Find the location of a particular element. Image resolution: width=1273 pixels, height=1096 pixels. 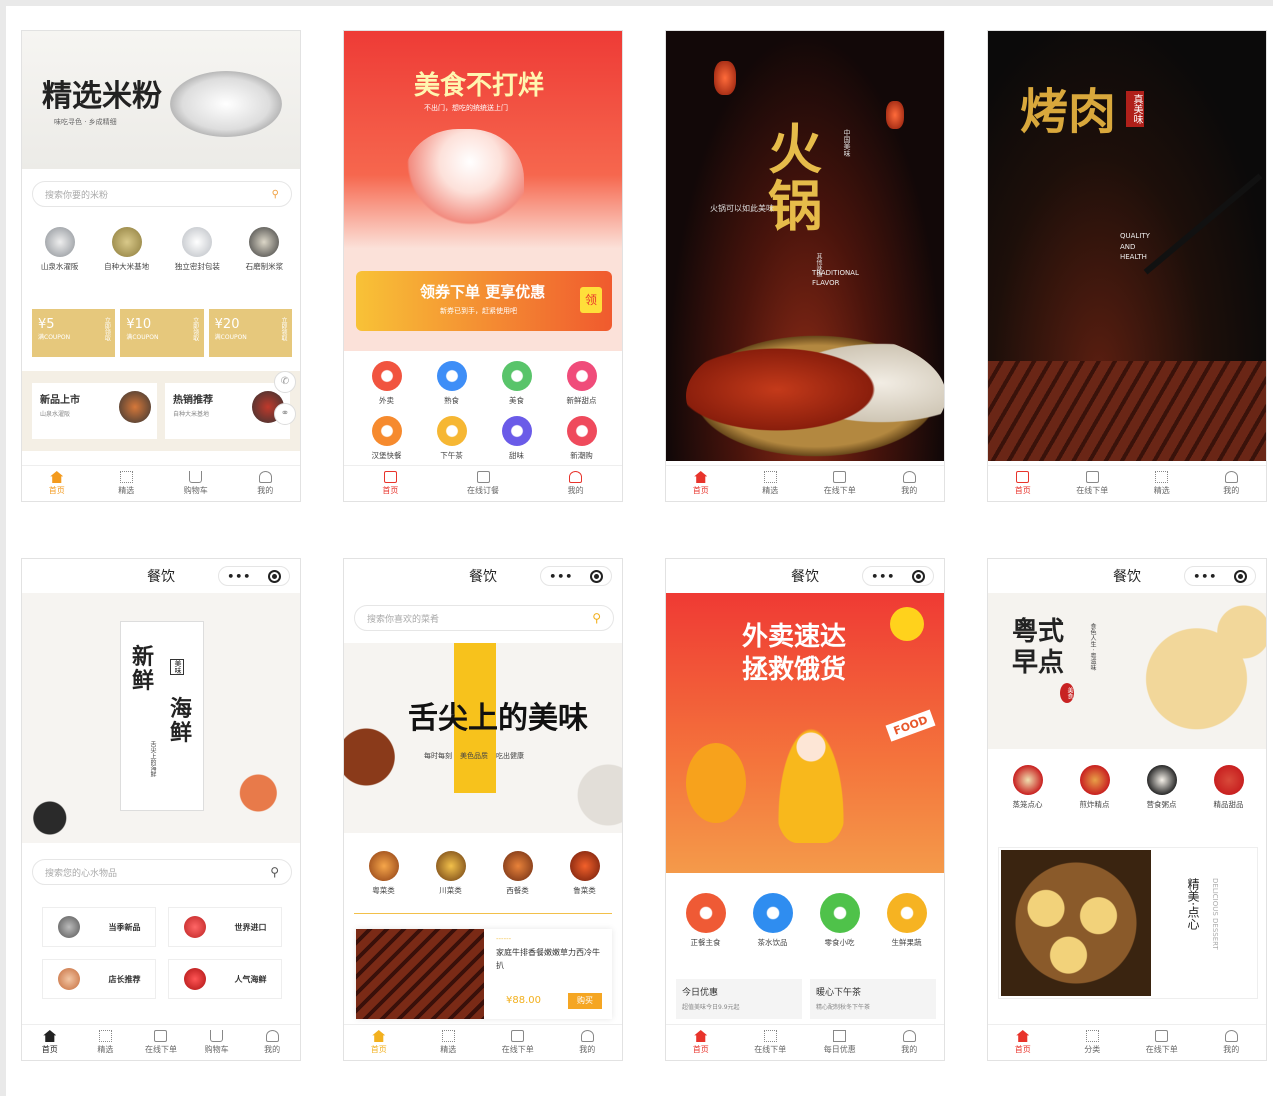

coupon: ¥20 满COUPON 立即领取 is located at coordinates (250, 333).